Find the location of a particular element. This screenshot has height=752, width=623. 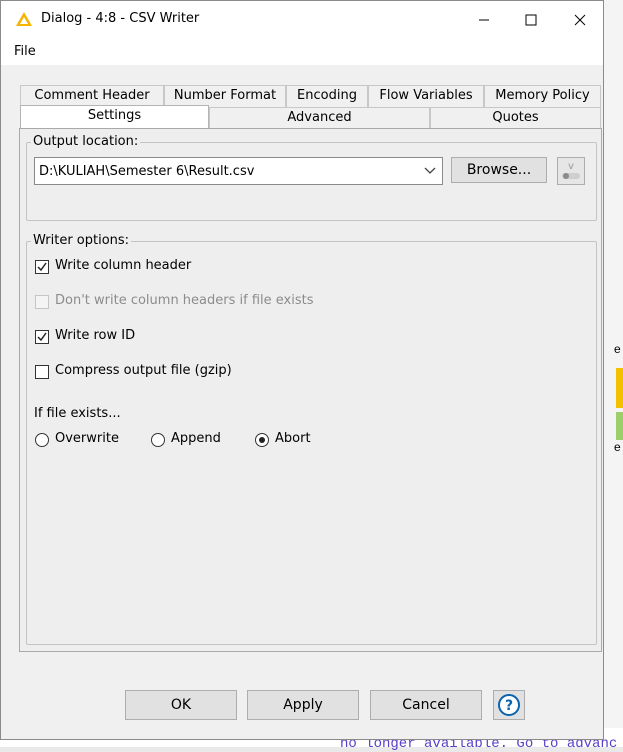

help-button: ? is located at coordinates (509, 705).